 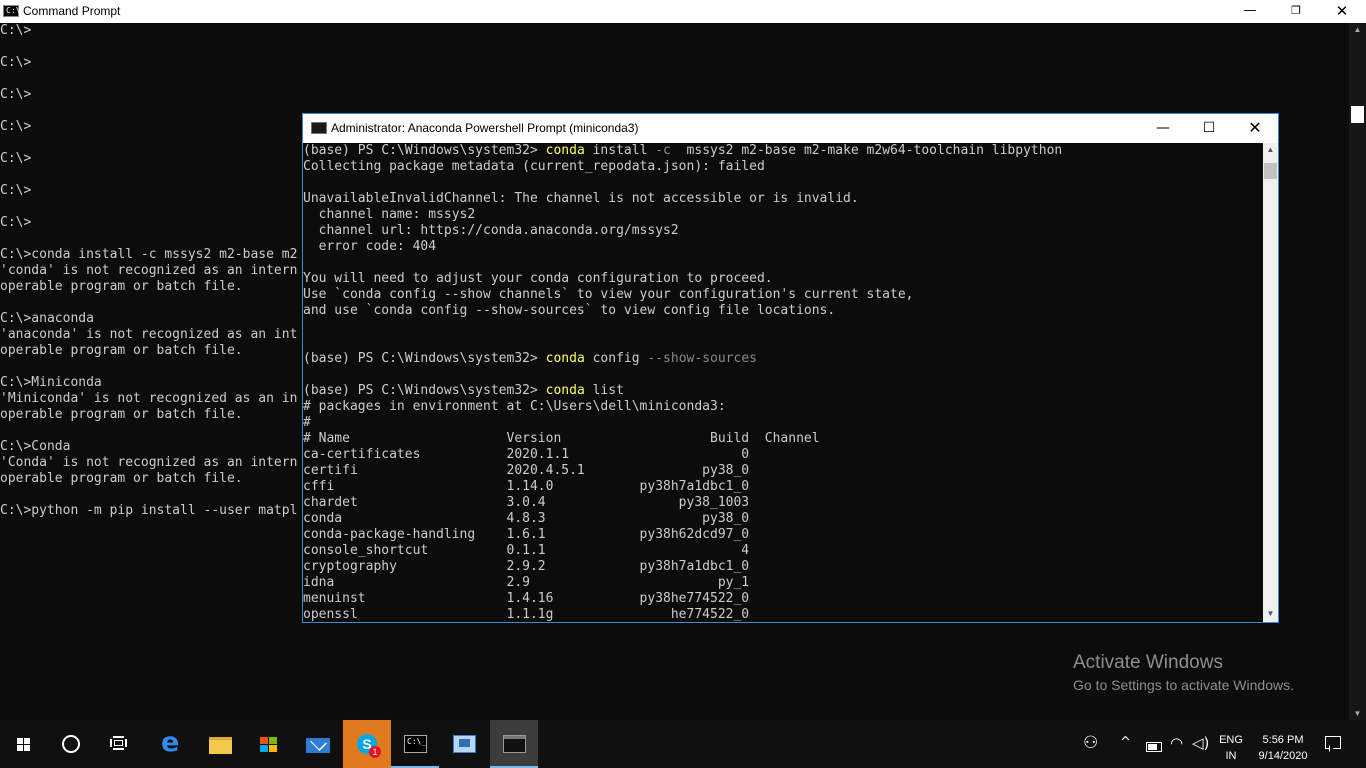 I want to click on task-view-button, so click(x=120, y=744).